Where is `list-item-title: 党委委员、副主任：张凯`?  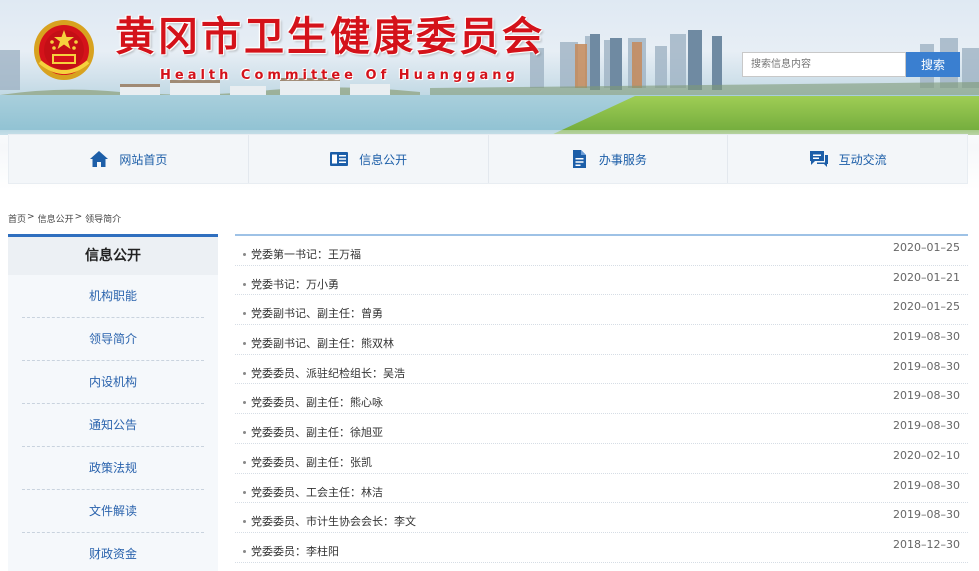
list-item-title: 党委委员、副主任：张凯 is located at coordinates (311, 462).